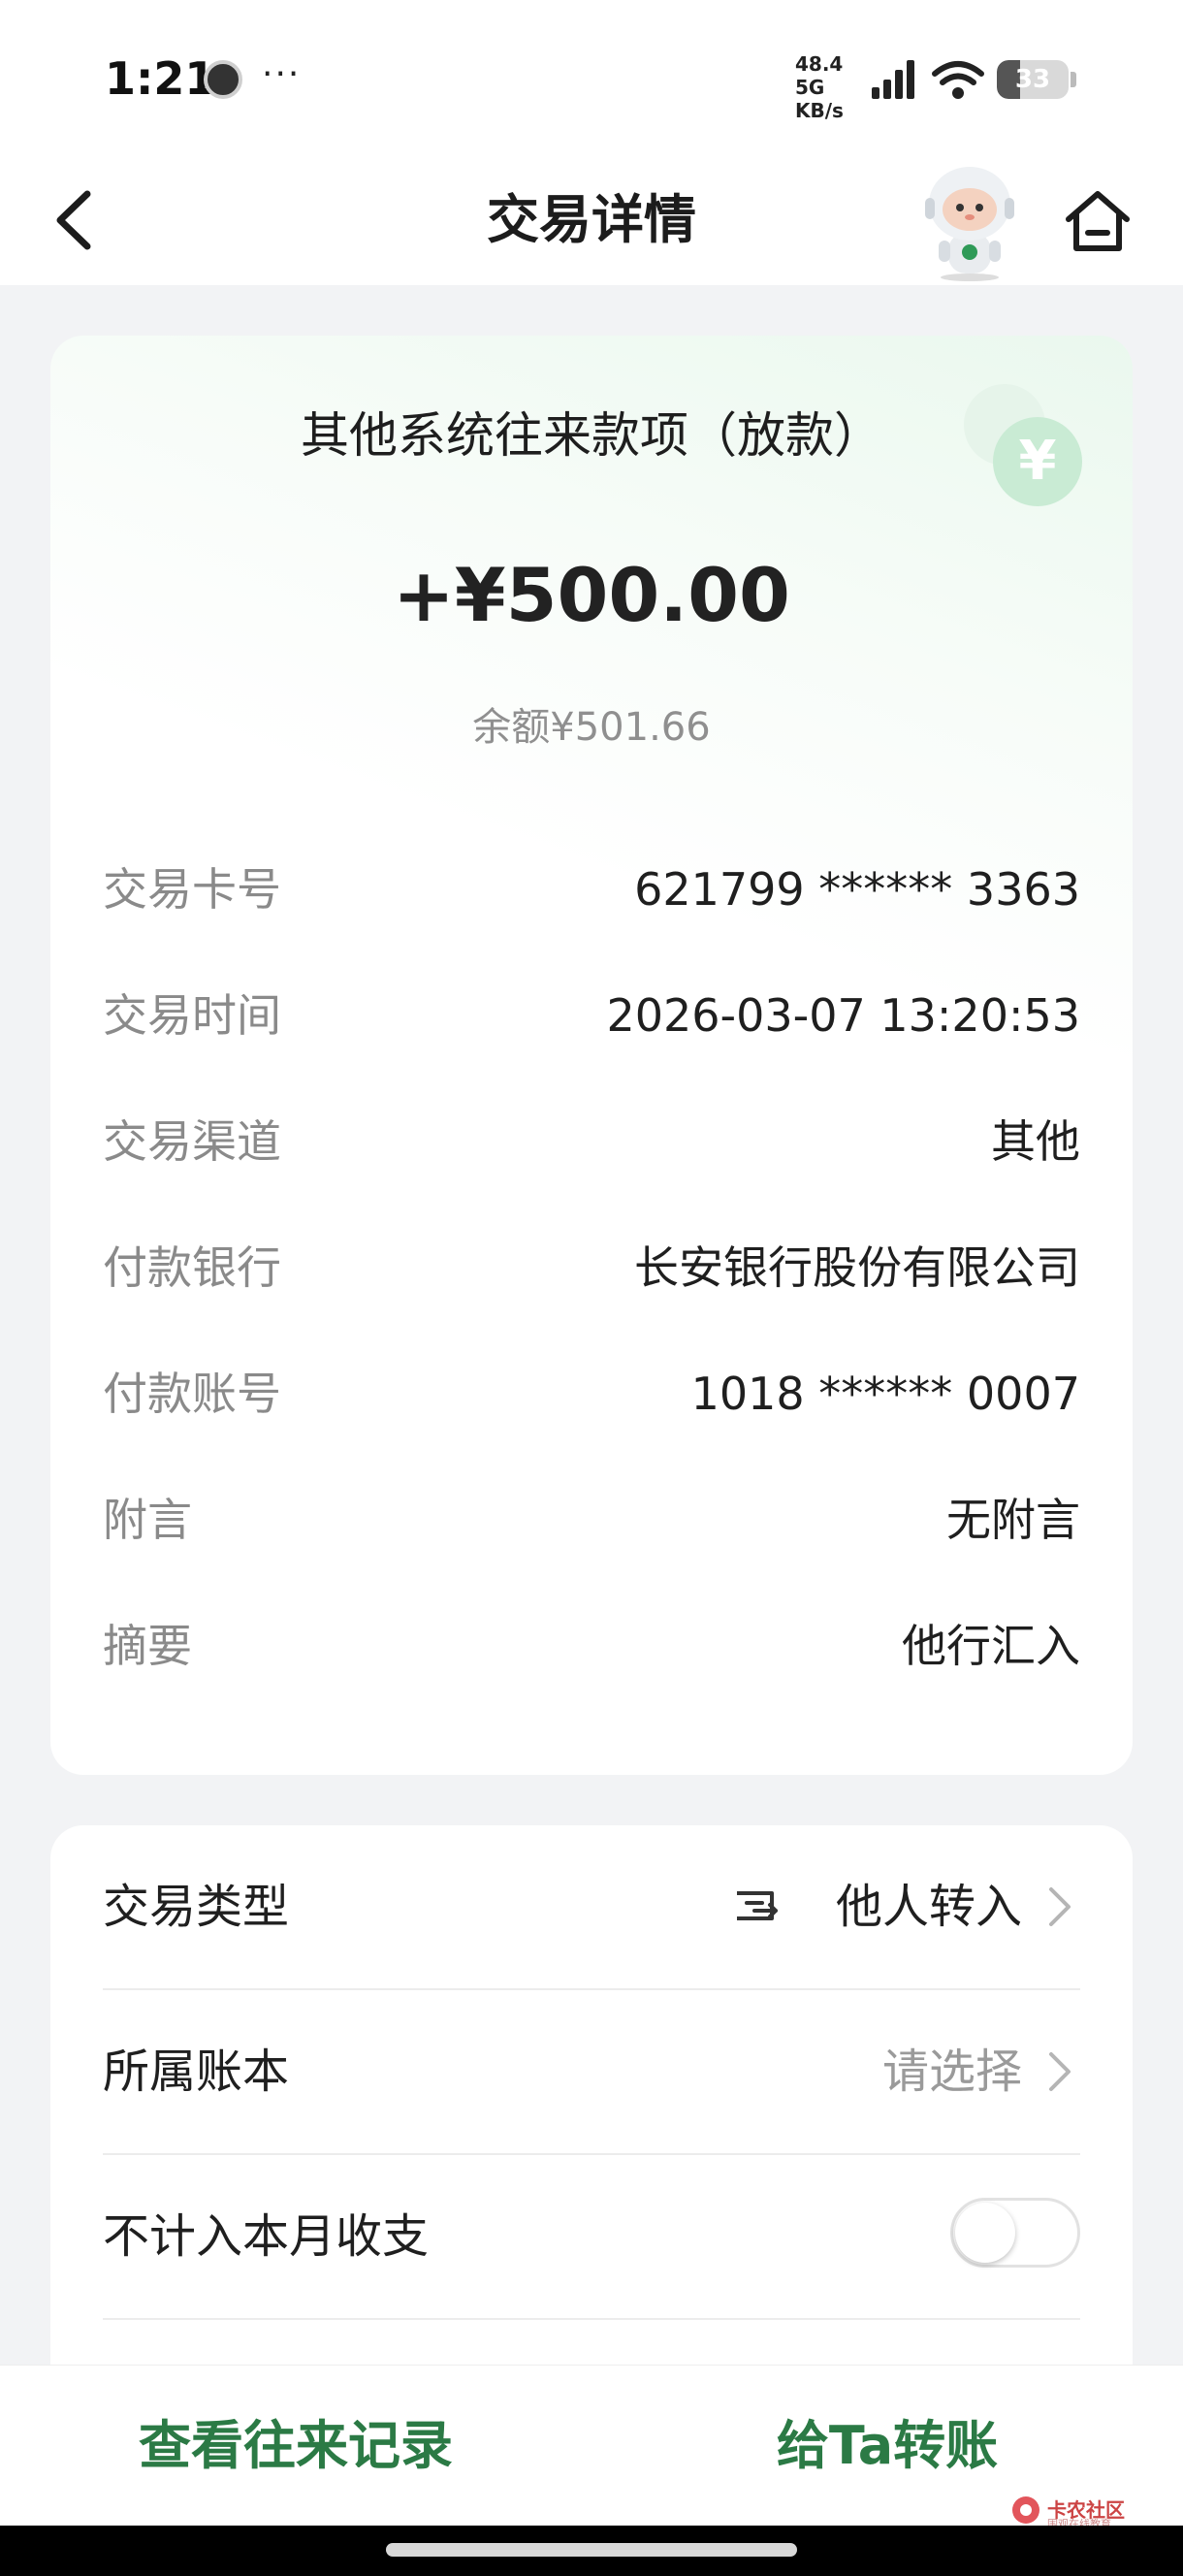 The image size is (1183, 2576). What do you see at coordinates (591, 435) in the screenshot?
I see `transaction-title: 其他系统往来款项（放款）` at bounding box center [591, 435].